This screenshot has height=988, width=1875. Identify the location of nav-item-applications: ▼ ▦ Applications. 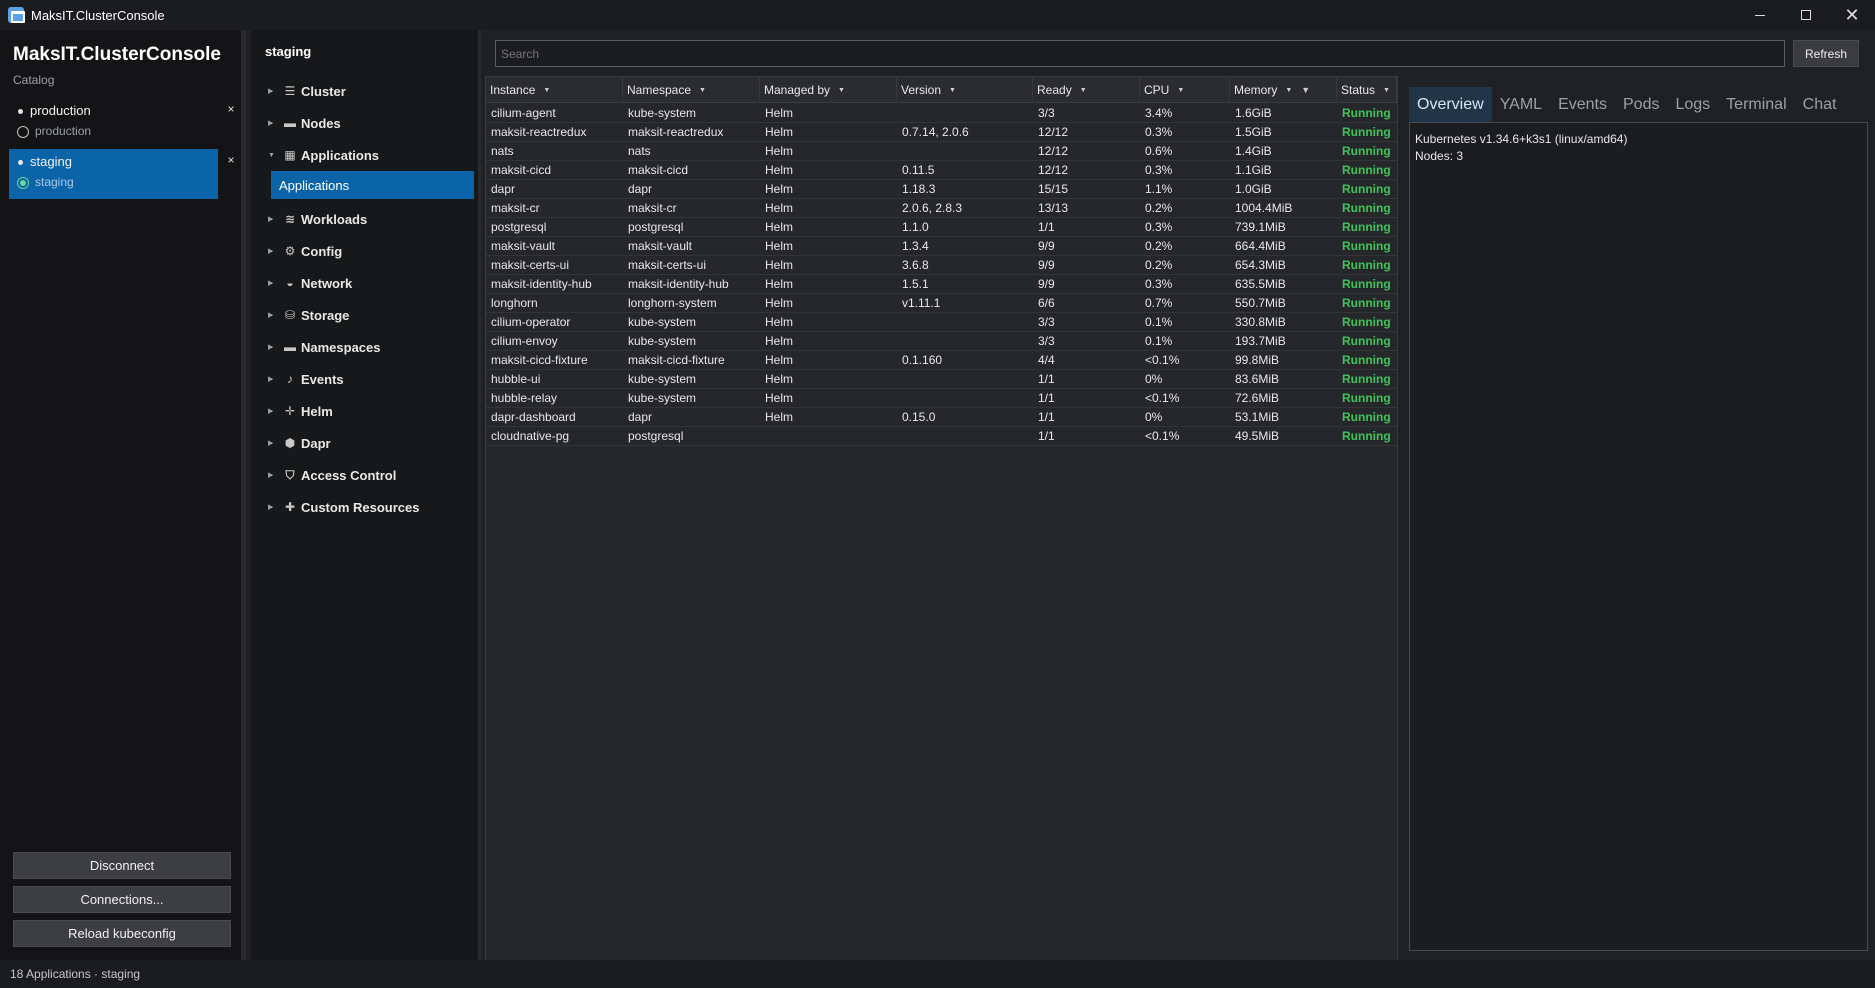
(323, 155).